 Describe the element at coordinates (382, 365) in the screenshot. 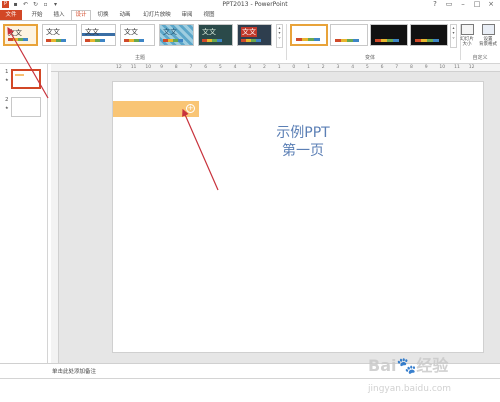

I see `watermark-text: Bai` at that location.